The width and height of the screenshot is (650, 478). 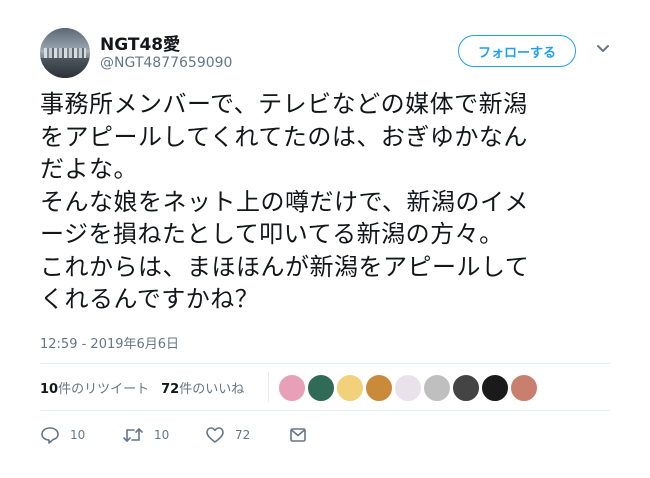 I want to click on reply-count: 10, so click(x=78, y=435).